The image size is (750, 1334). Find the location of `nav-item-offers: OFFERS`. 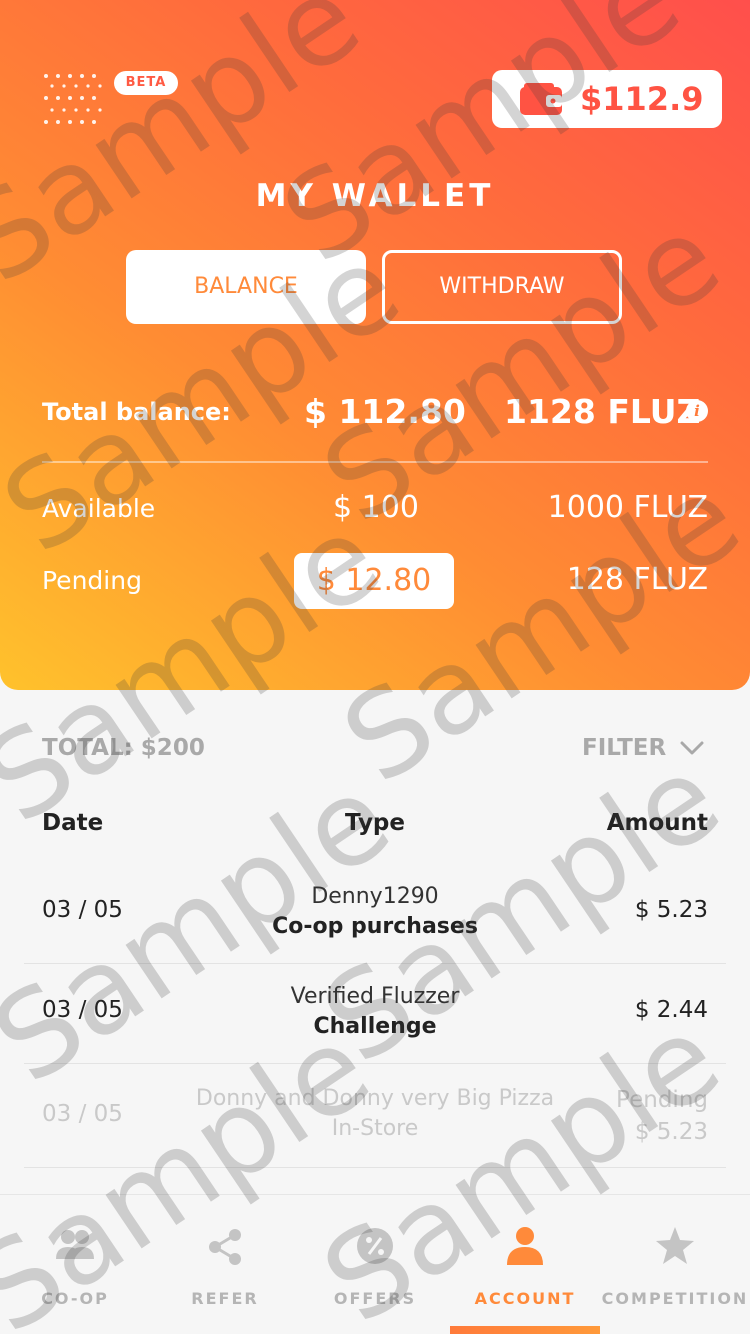

nav-item-offers: OFFERS is located at coordinates (375, 1264).